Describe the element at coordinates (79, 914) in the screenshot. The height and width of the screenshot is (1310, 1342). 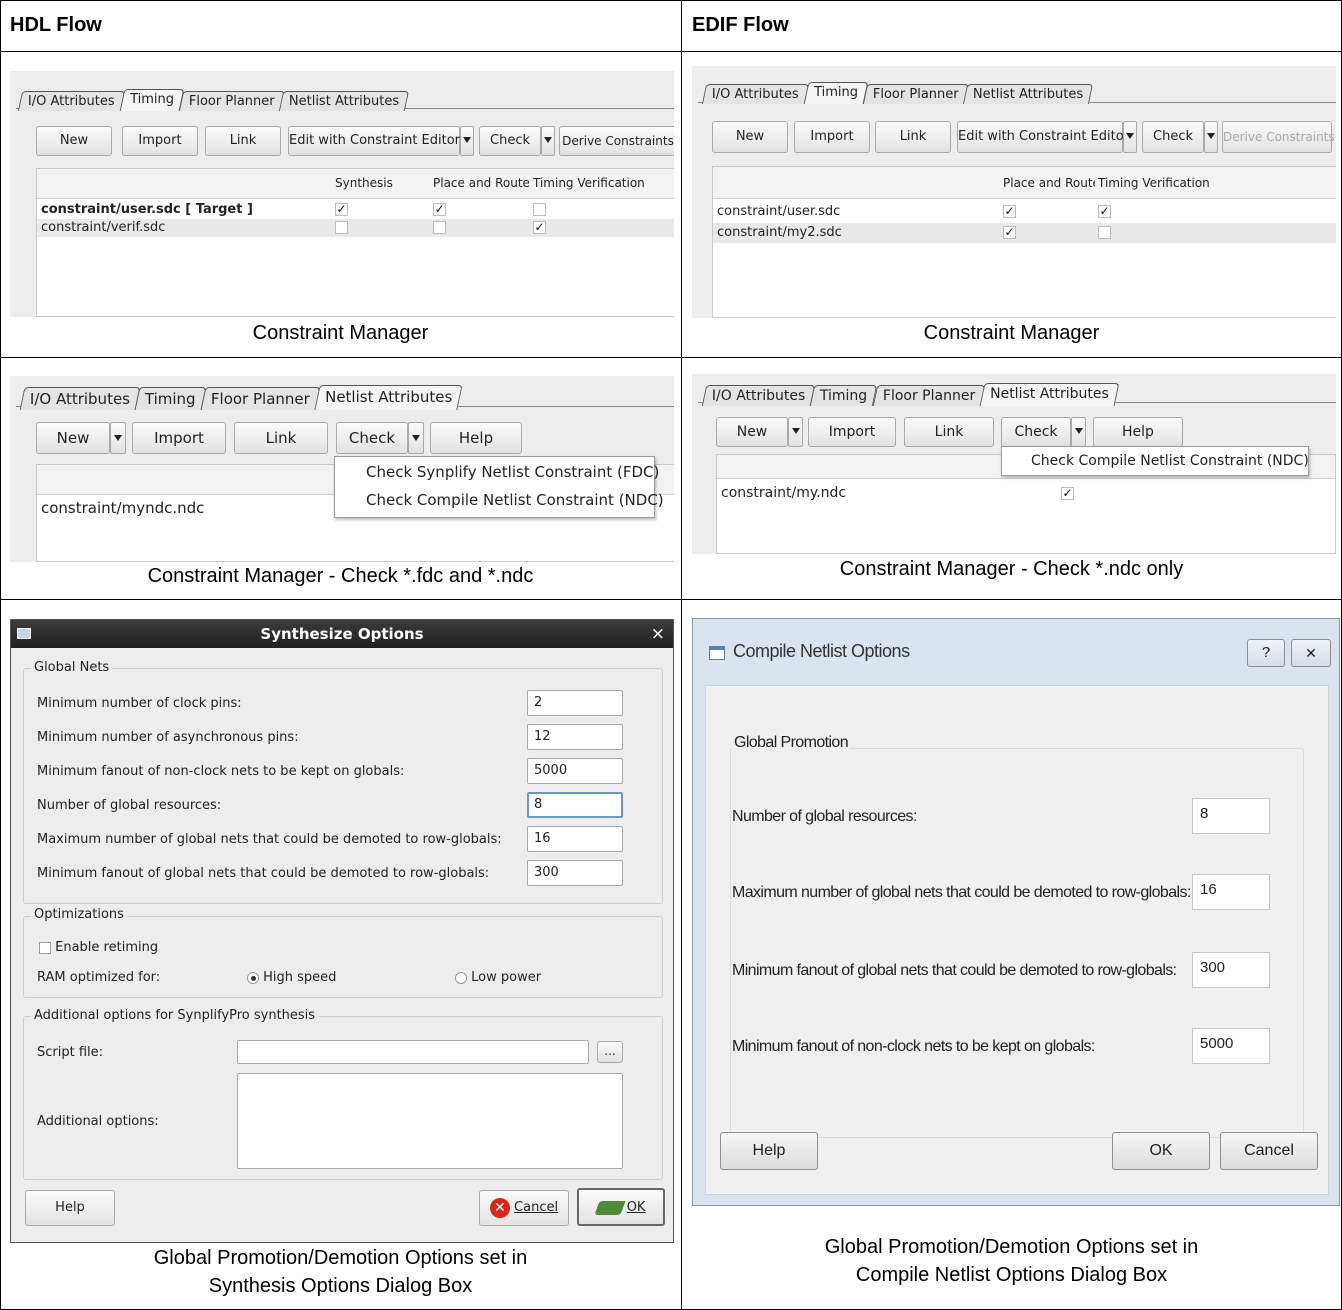
I see `optimizations-legend: Optimizations` at that location.